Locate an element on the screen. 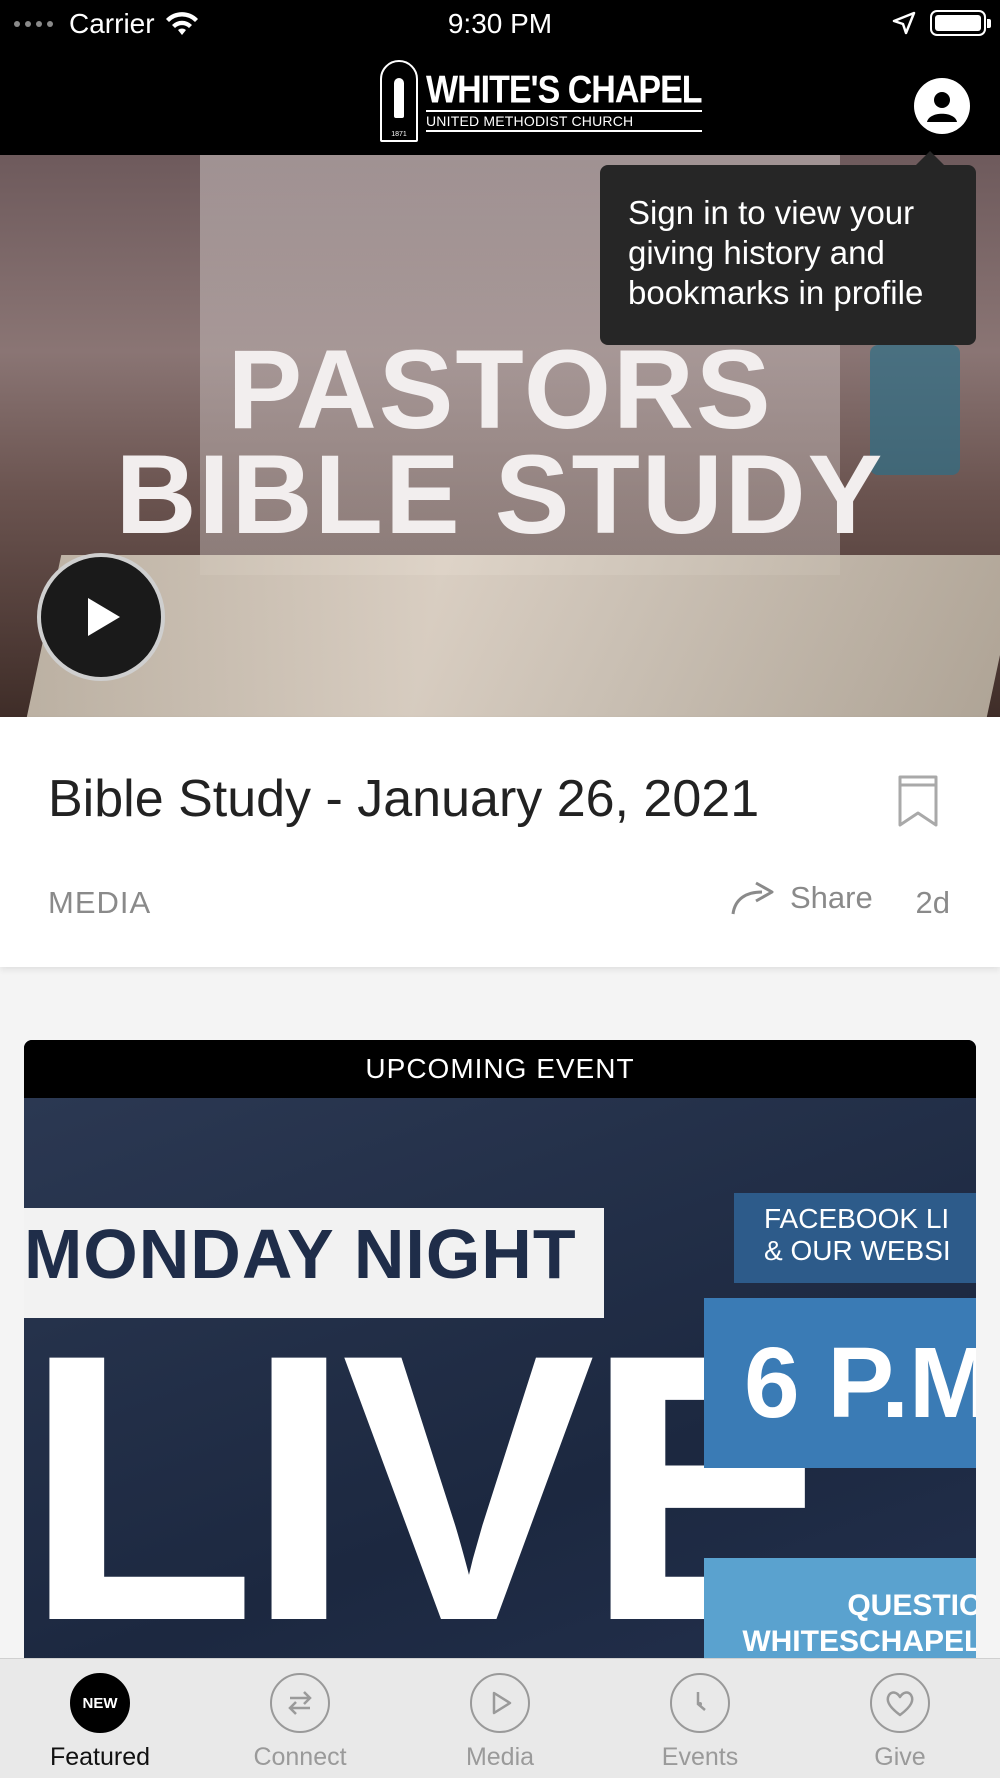 Image resolution: width=1000 pixels, height=1778 pixels. media-card-title: Bible Study - January 26, 2021 is located at coordinates (404, 799).